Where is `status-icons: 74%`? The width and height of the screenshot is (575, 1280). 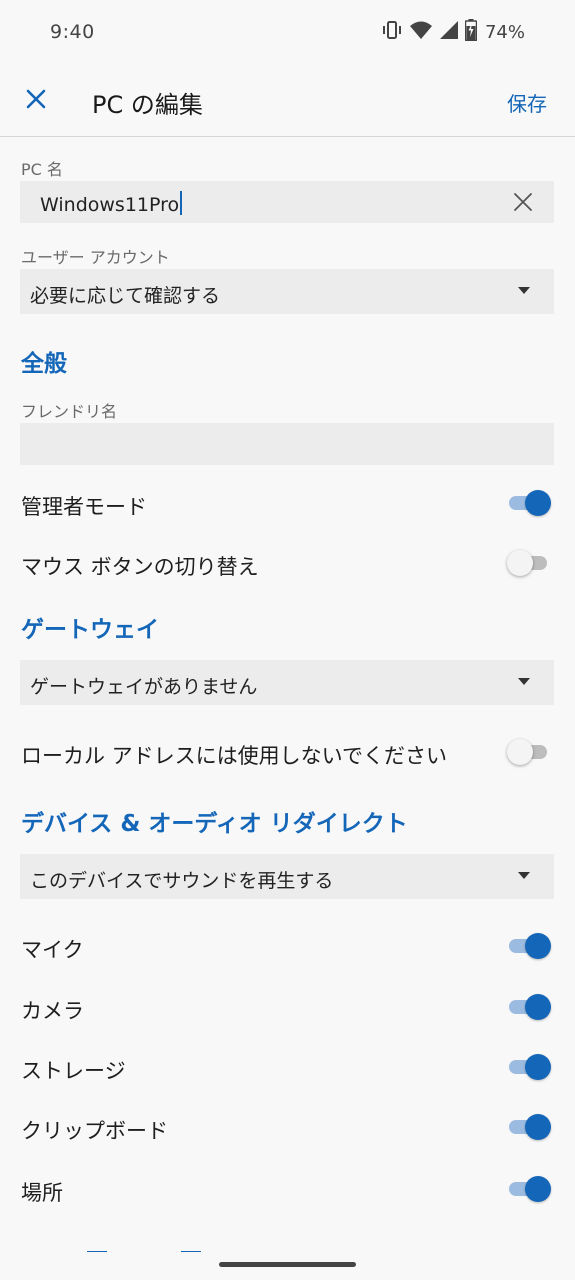
status-icons: 74% is located at coordinates (453, 32).